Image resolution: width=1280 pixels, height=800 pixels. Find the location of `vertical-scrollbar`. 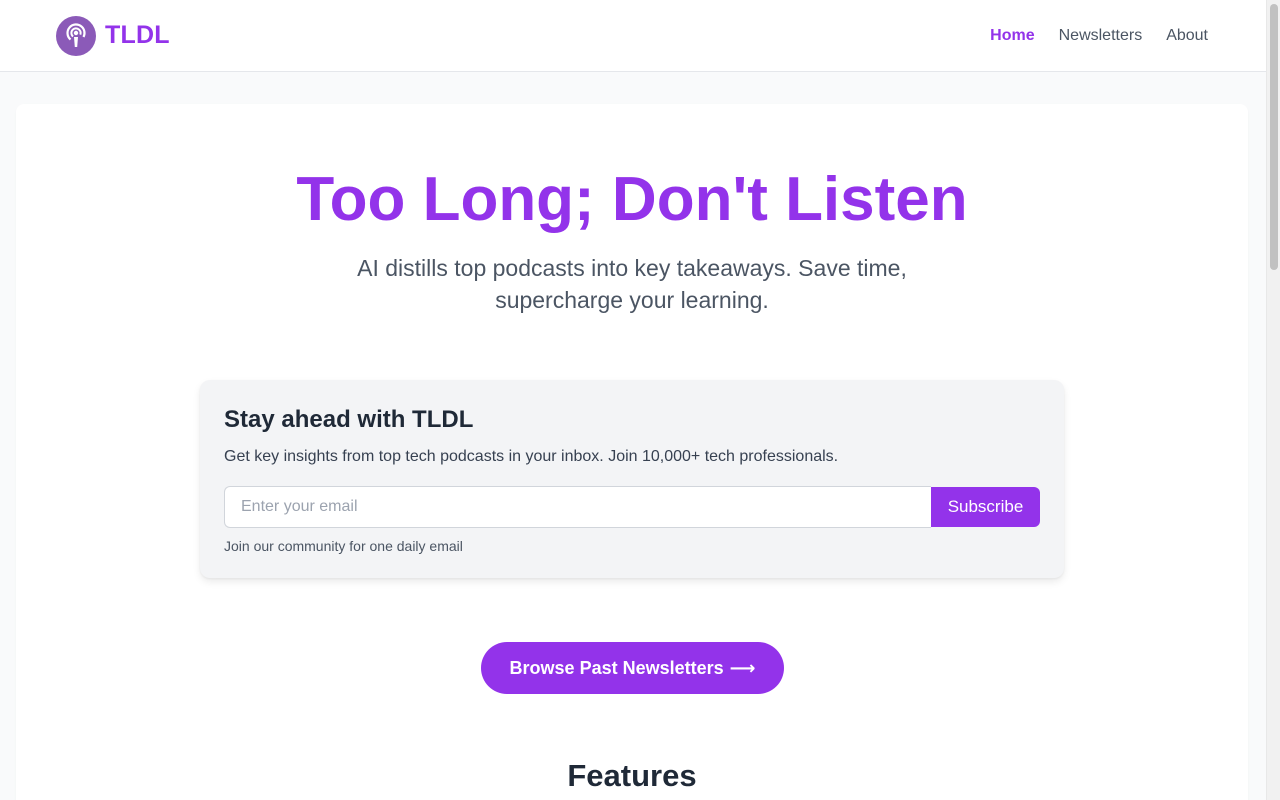

vertical-scrollbar is located at coordinates (1273, 400).